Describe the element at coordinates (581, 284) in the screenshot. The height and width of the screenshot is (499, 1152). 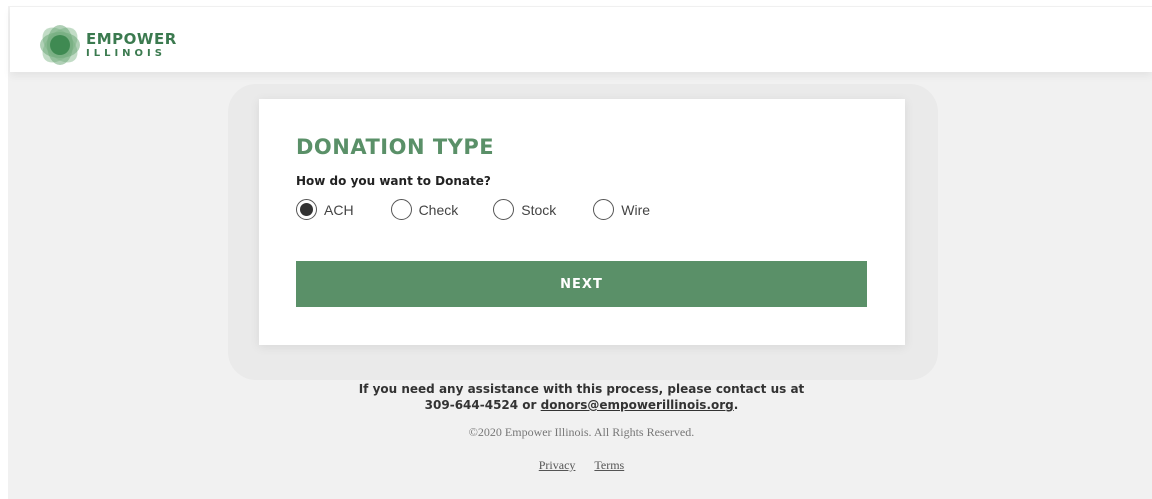
I see `next-button: NEXT` at that location.